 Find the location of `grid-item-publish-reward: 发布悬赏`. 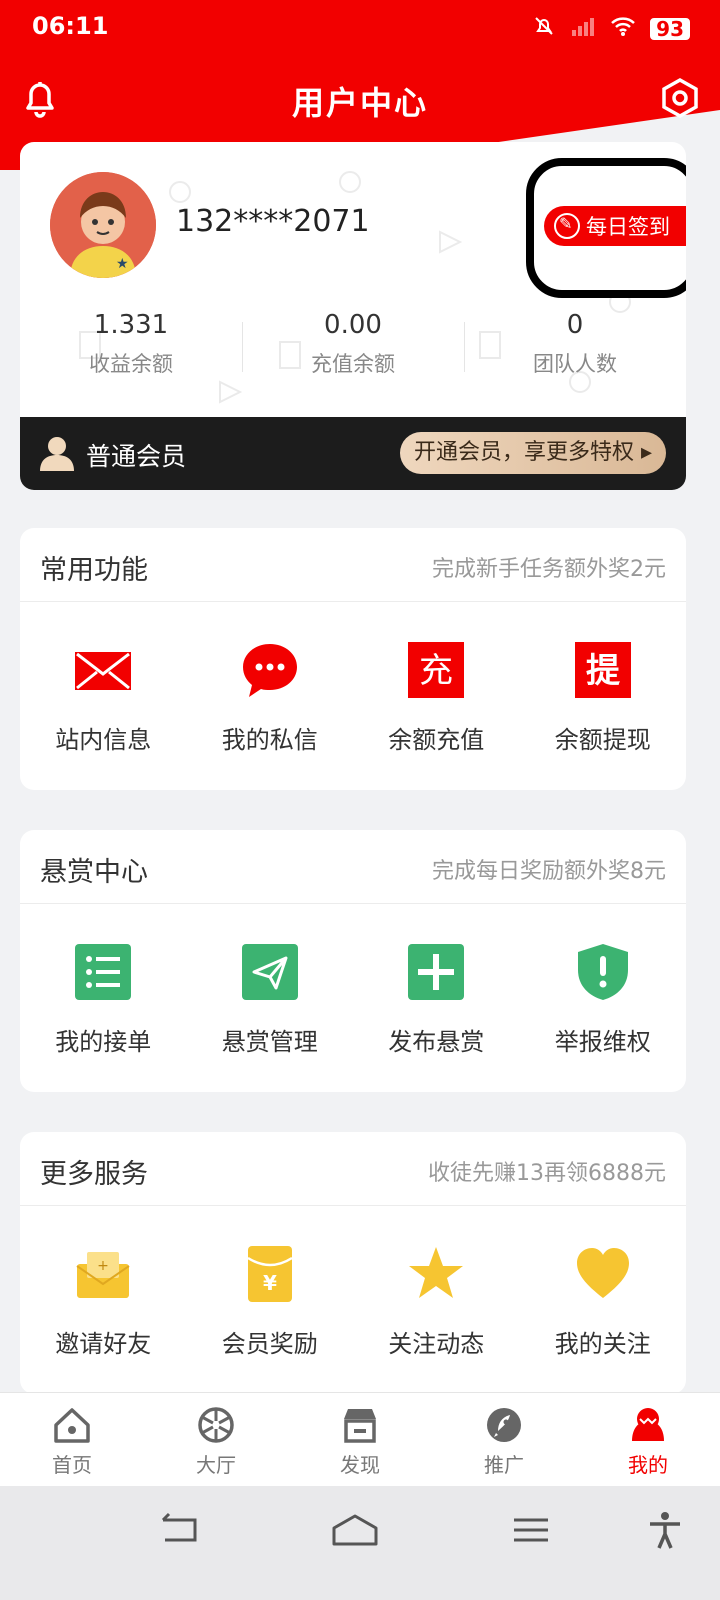

grid-item-publish-reward: 发布悬赏 is located at coordinates (436, 998).